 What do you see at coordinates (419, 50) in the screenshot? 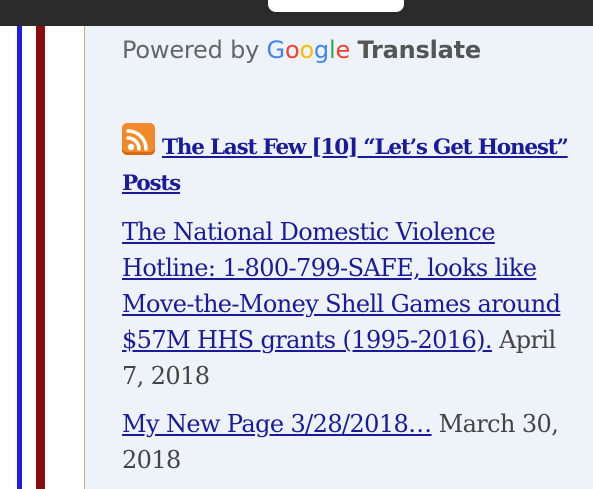
I see `translate-label: Translate` at bounding box center [419, 50].